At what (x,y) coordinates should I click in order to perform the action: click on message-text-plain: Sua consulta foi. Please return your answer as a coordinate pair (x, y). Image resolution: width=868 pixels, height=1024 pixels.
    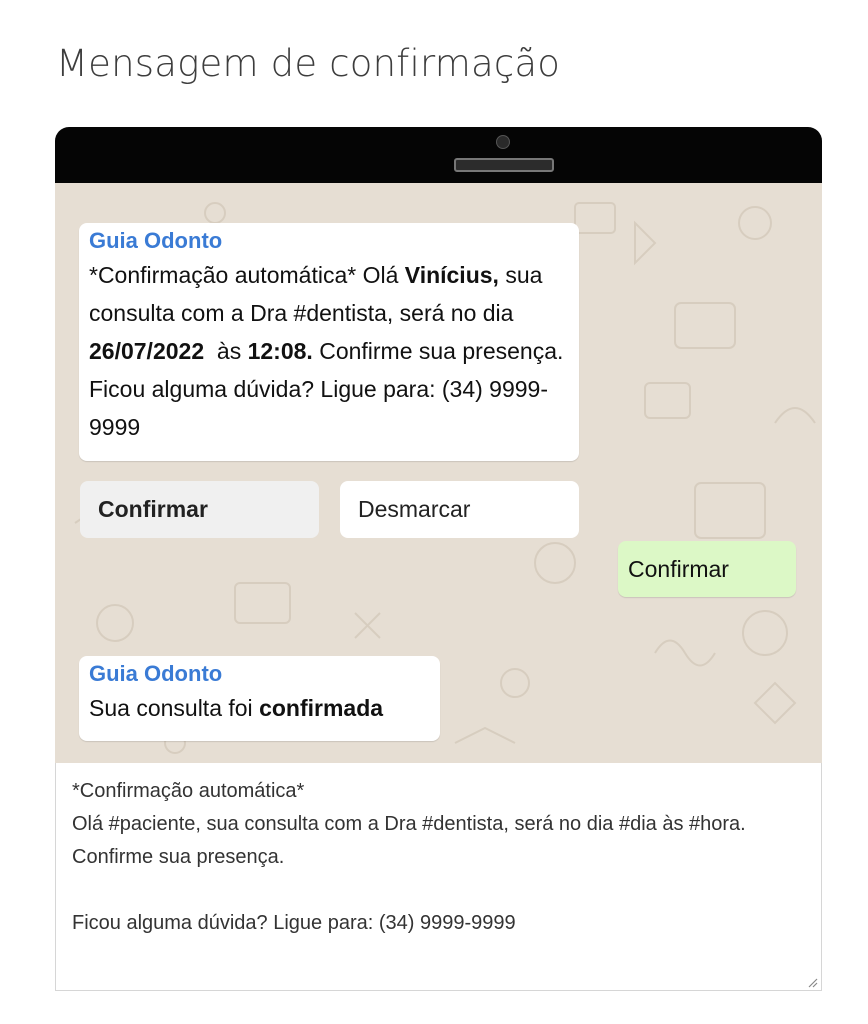
    Looking at the image, I should click on (174, 708).